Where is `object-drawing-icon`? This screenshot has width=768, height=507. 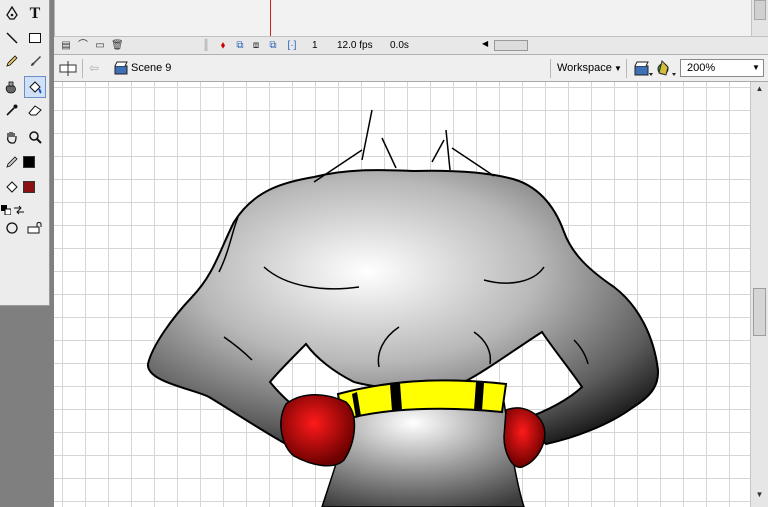 object-drawing-icon is located at coordinates (12, 228).